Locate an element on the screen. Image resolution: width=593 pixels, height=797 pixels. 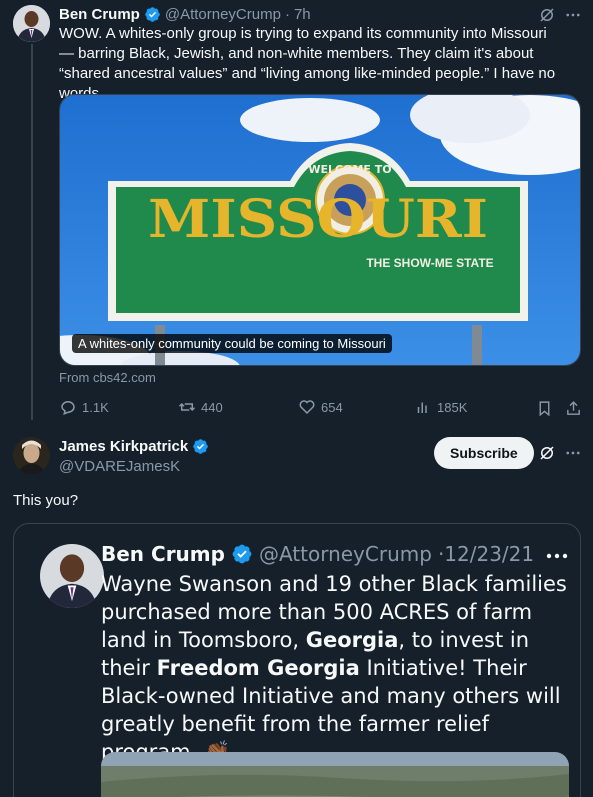
like-count: 654 is located at coordinates (332, 407).